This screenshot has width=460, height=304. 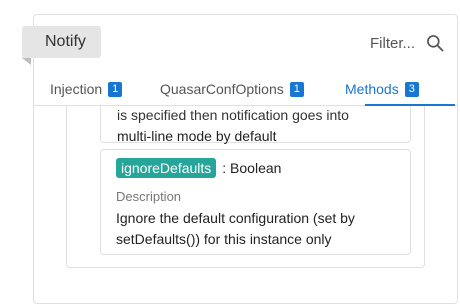 I want to click on description-label: Description, so click(x=149, y=196).